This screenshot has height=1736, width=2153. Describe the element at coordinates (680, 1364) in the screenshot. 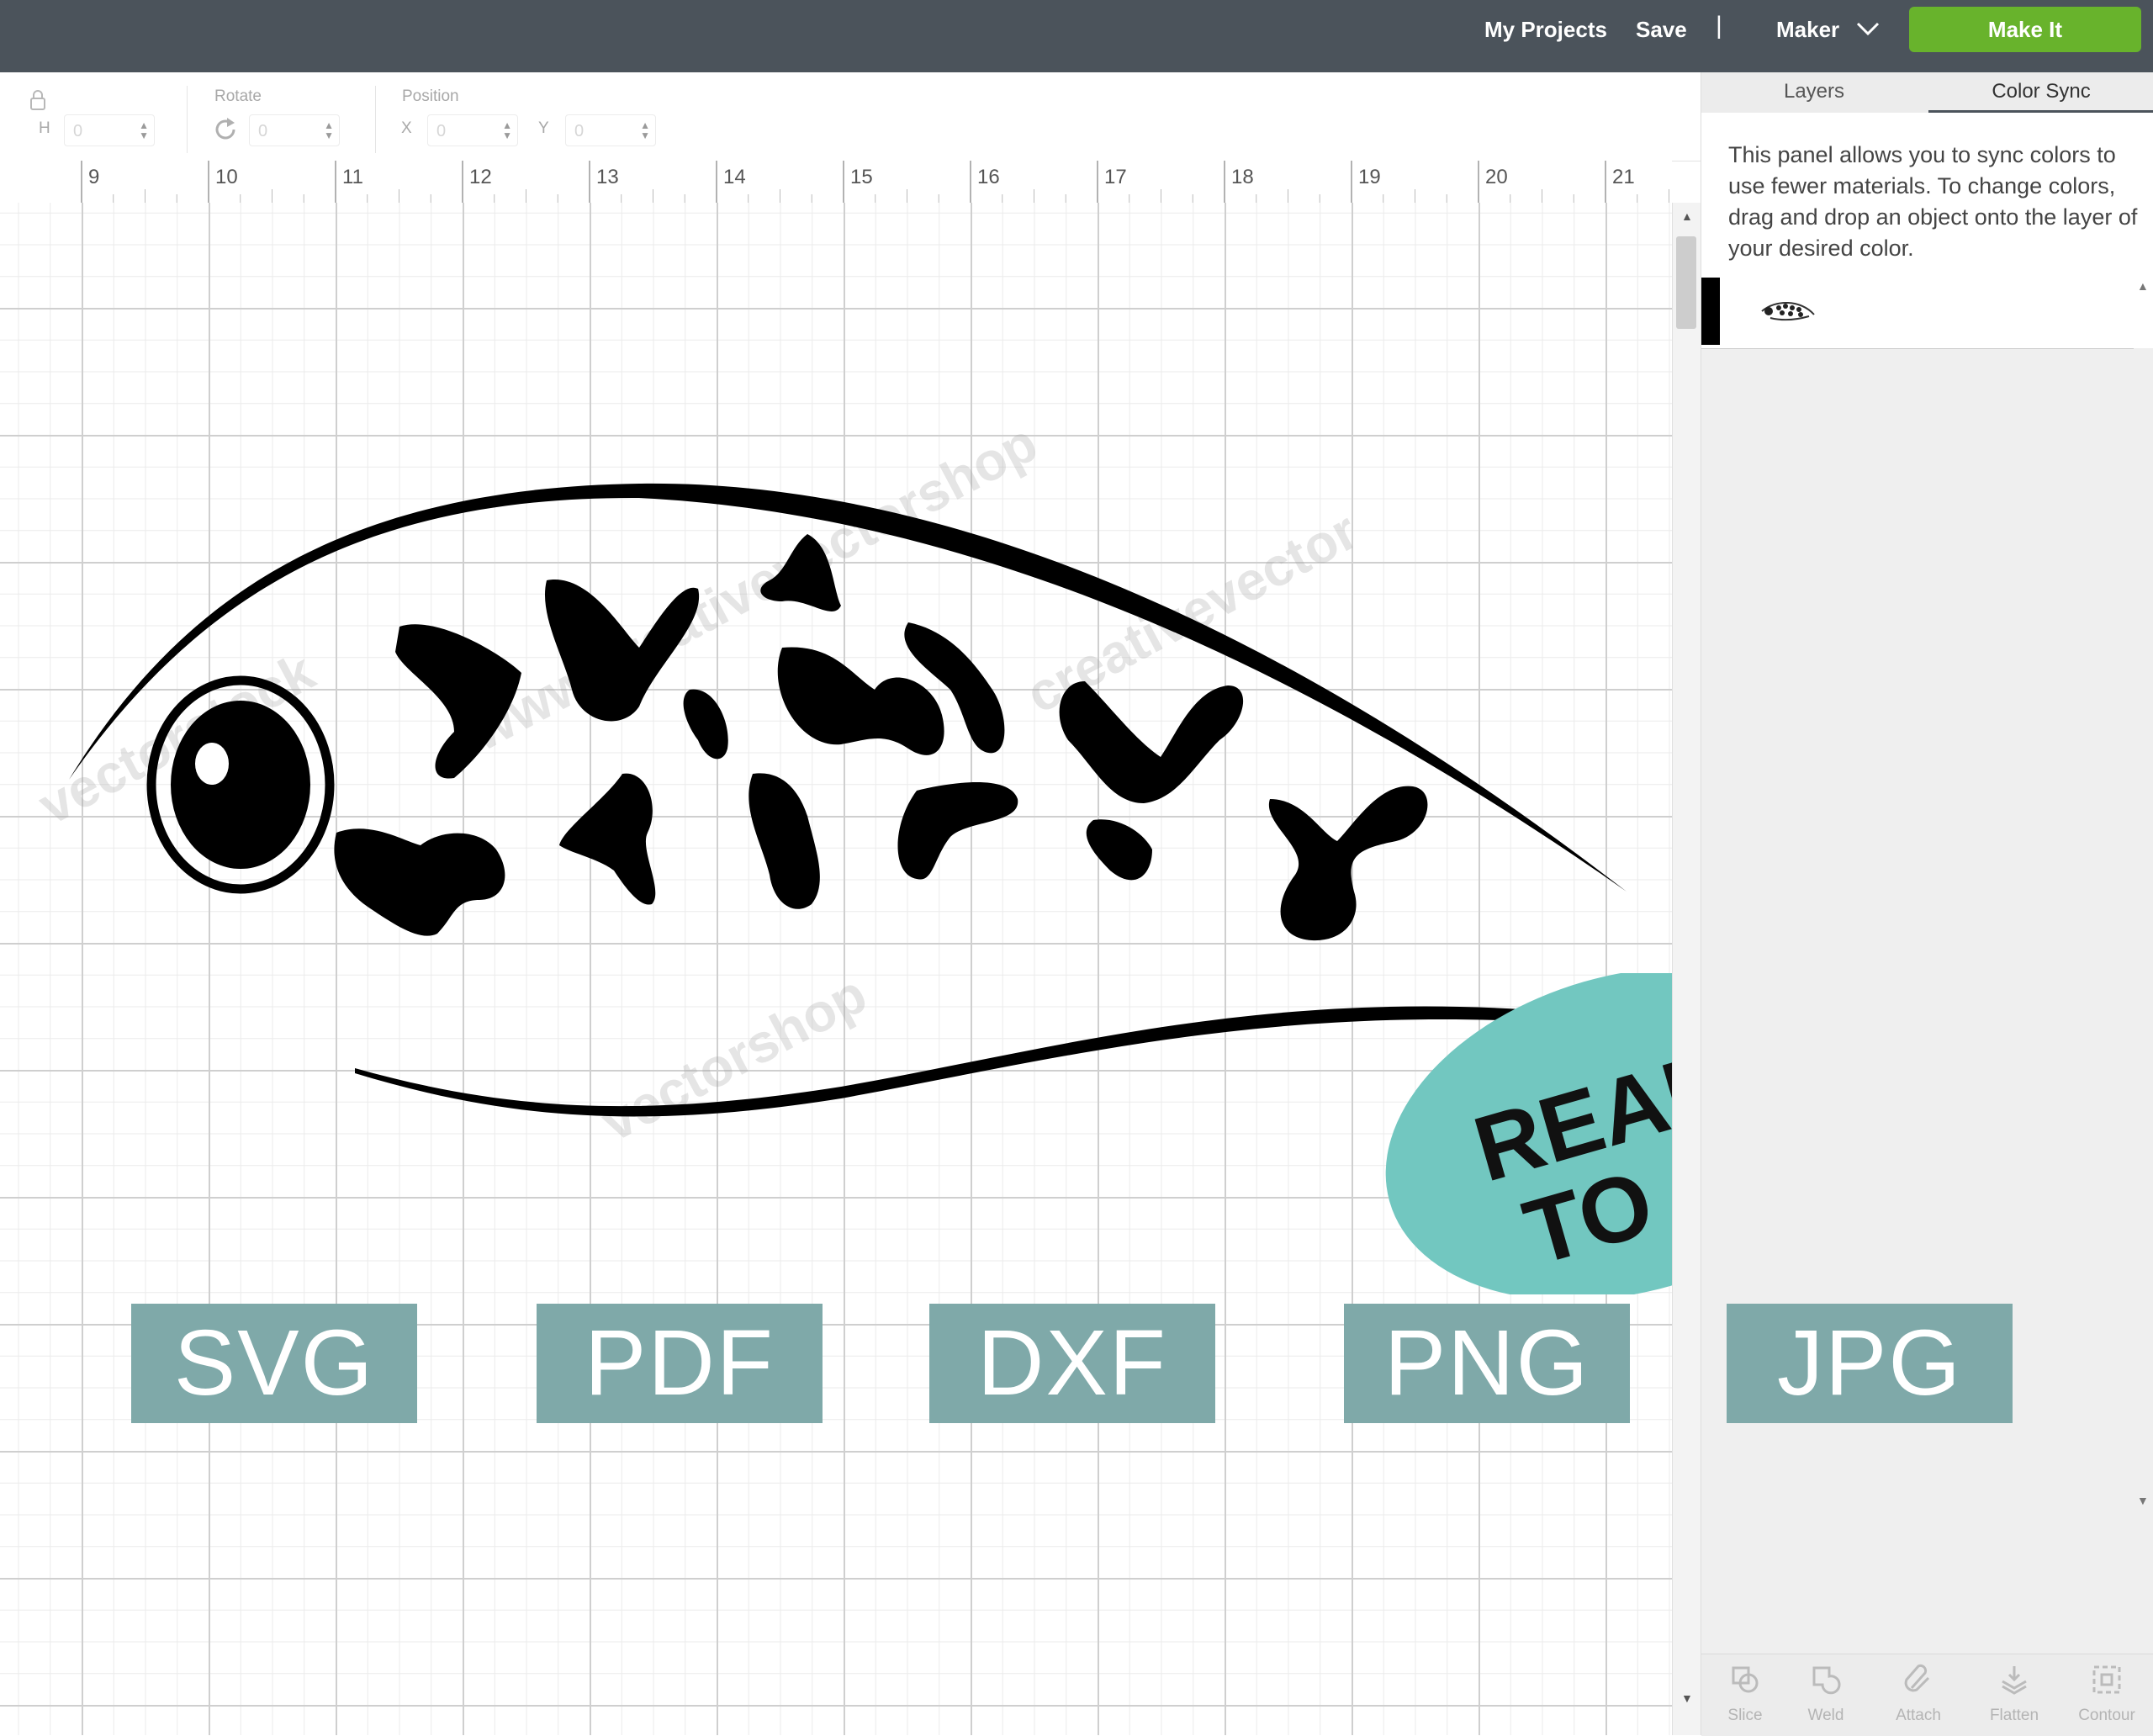

I see `format-pdf: PDF` at that location.